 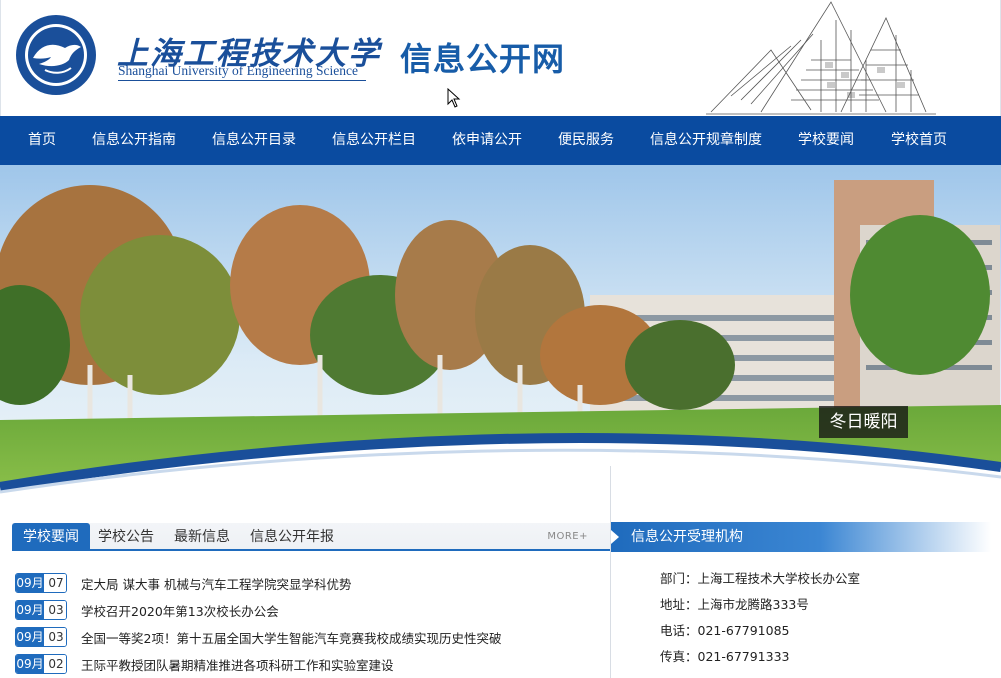 What do you see at coordinates (374, 140) in the screenshot?
I see `nav-item-columns: 信息公开栏目` at bounding box center [374, 140].